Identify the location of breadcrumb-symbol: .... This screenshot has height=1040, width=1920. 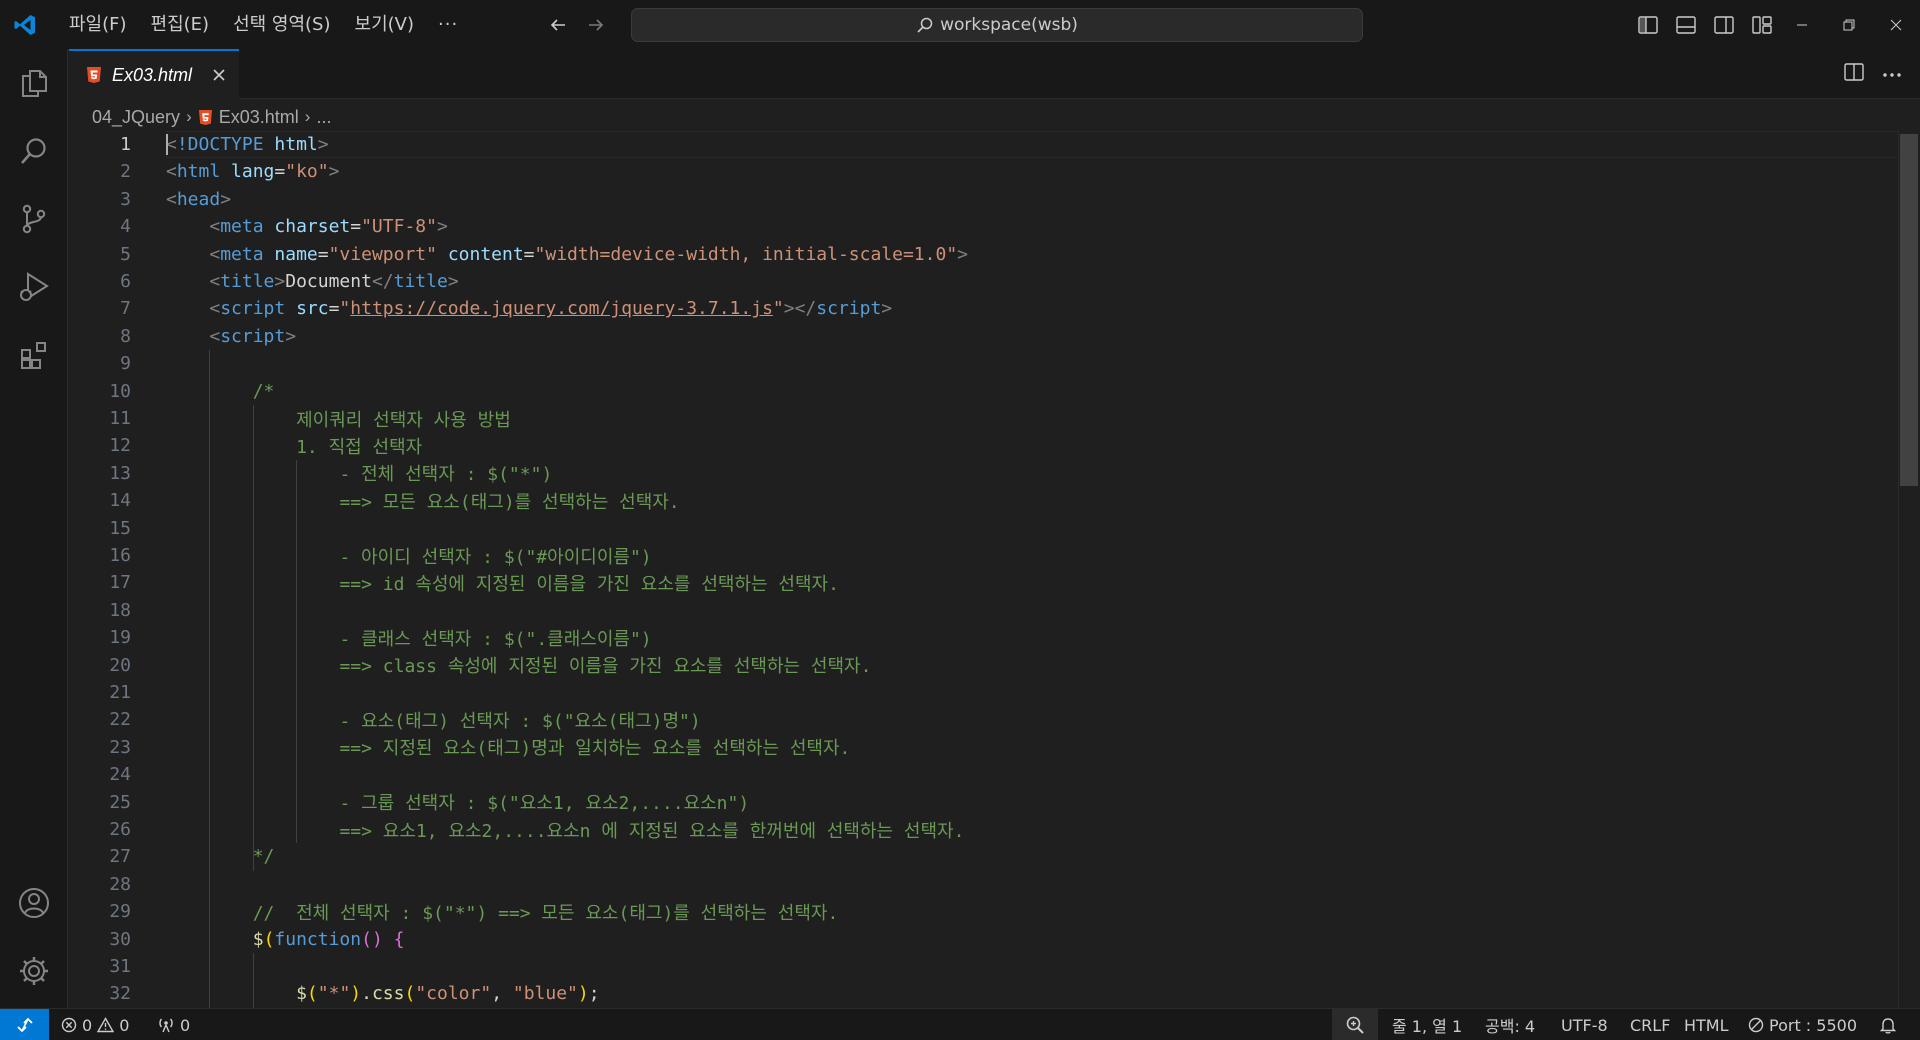
(323, 117).